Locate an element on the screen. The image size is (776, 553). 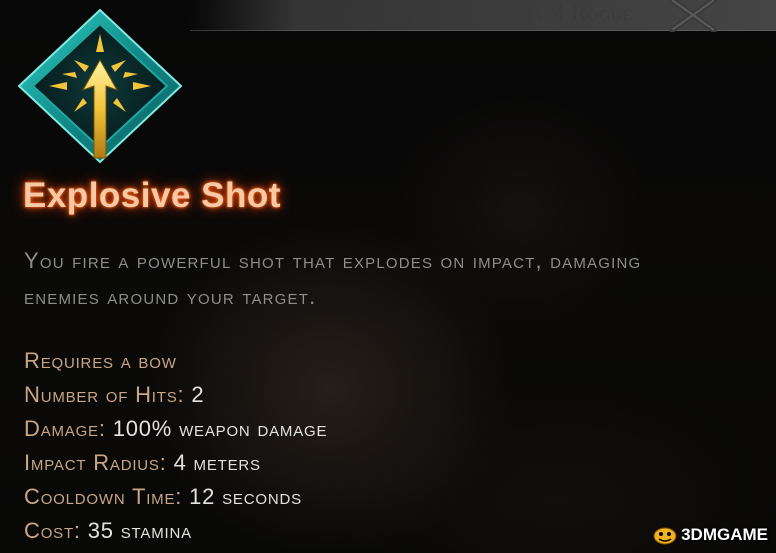
ability-title: Explosive Shot is located at coordinates (152, 195).